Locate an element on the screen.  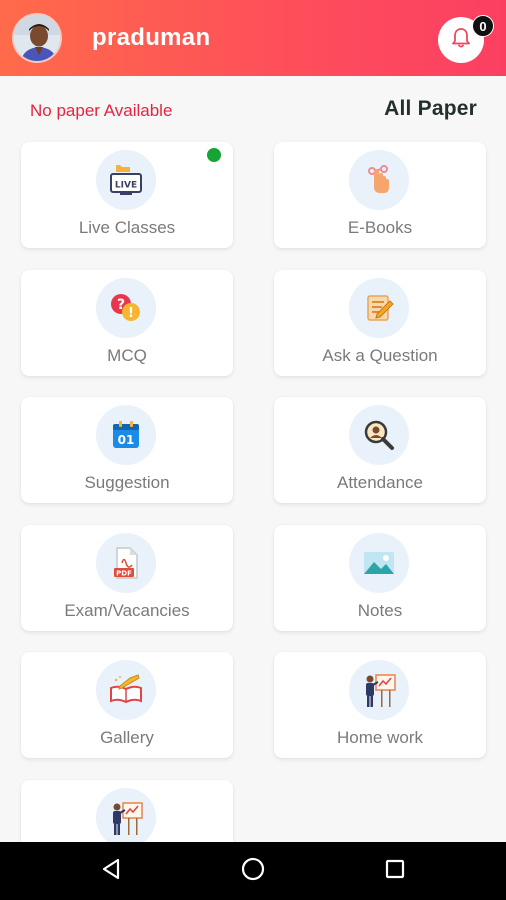
menu-card-mcq: ? ! MCQ is located at coordinates (127, 323).